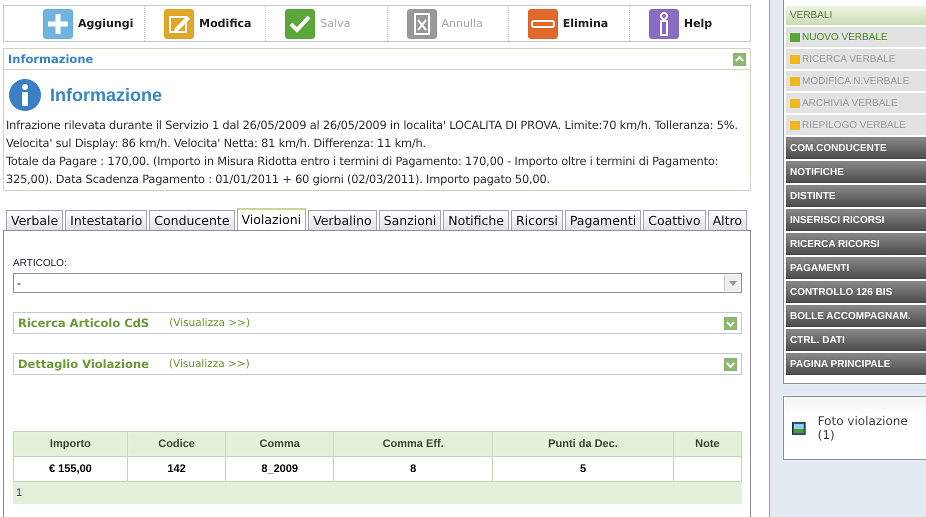  I want to click on section-title: Ricerca Articolo CdS, so click(84, 323).